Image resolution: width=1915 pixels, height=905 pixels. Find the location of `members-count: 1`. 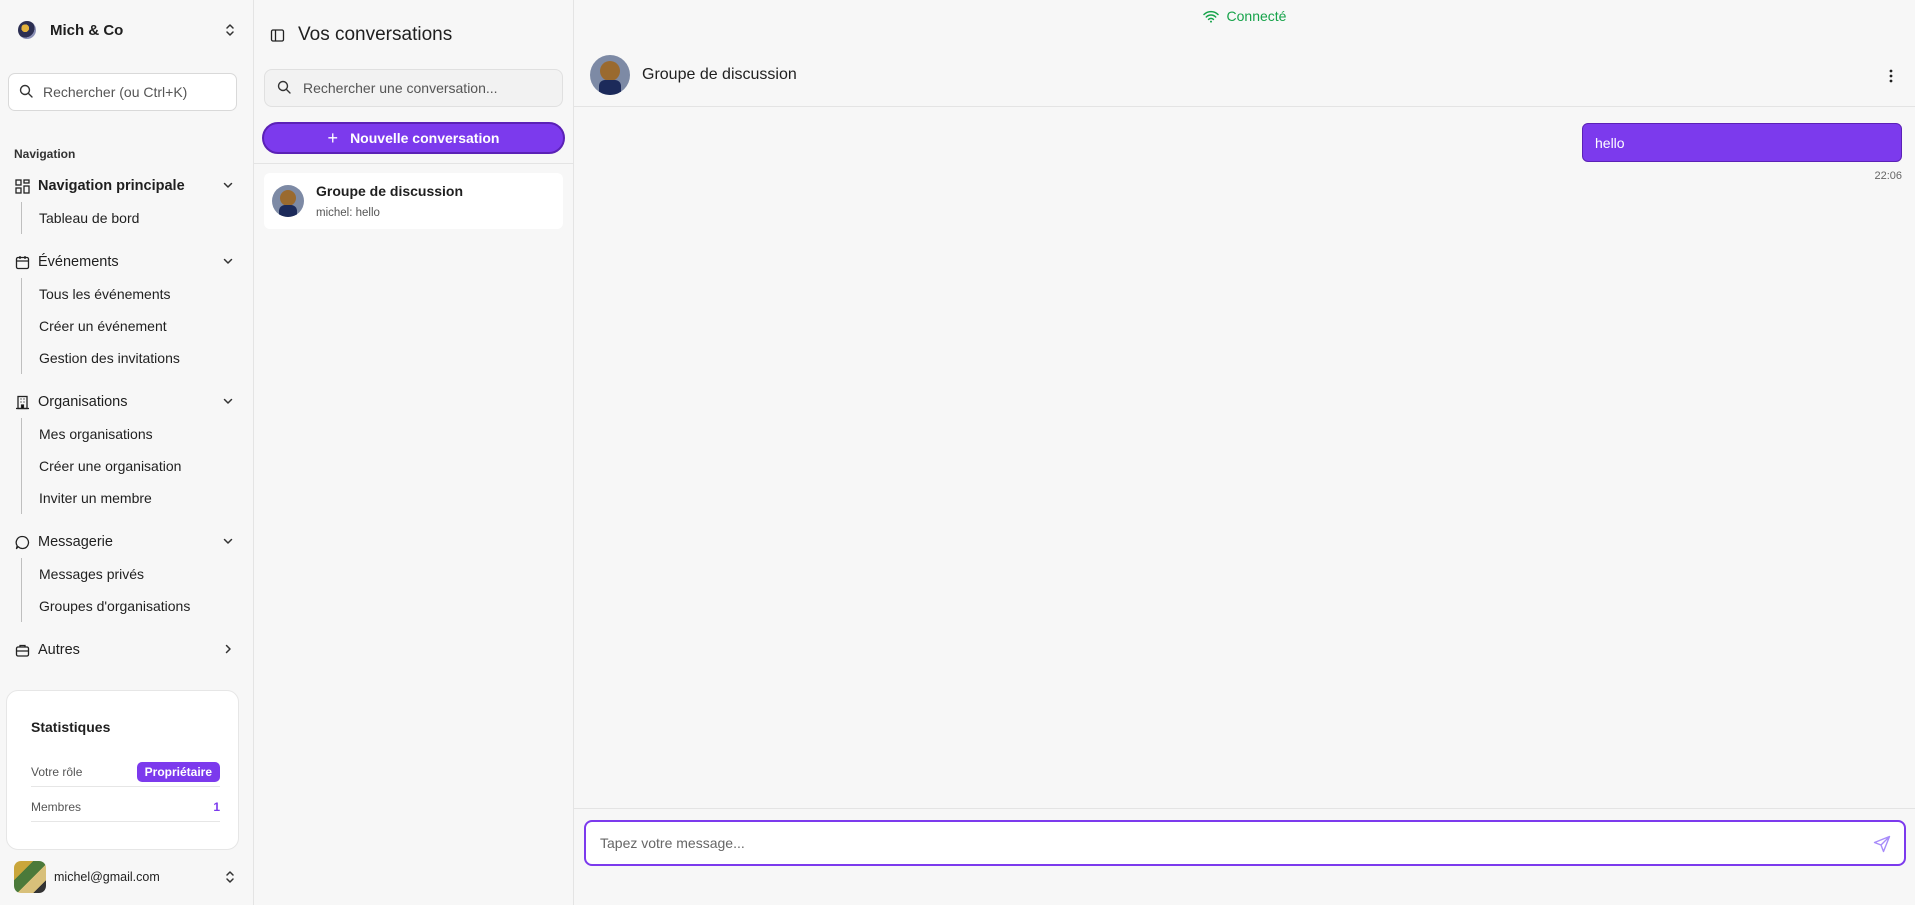

members-count: 1 is located at coordinates (216, 806).